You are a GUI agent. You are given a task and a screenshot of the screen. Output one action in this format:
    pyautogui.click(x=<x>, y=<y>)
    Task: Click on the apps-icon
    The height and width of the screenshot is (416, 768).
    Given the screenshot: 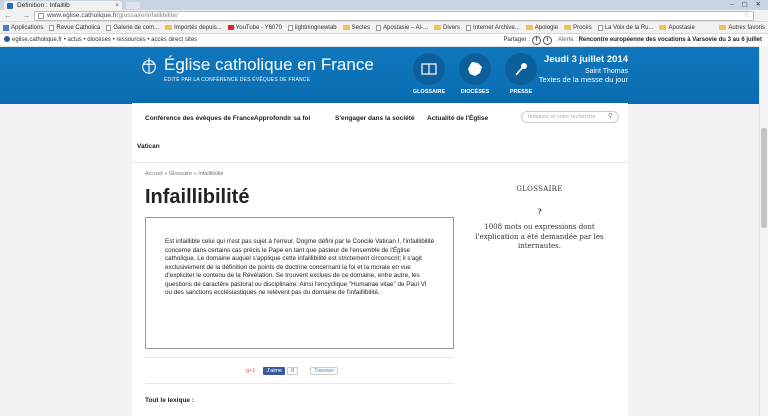 What is the action you would take?
    pyautogui.click(x=6, y=27)
    